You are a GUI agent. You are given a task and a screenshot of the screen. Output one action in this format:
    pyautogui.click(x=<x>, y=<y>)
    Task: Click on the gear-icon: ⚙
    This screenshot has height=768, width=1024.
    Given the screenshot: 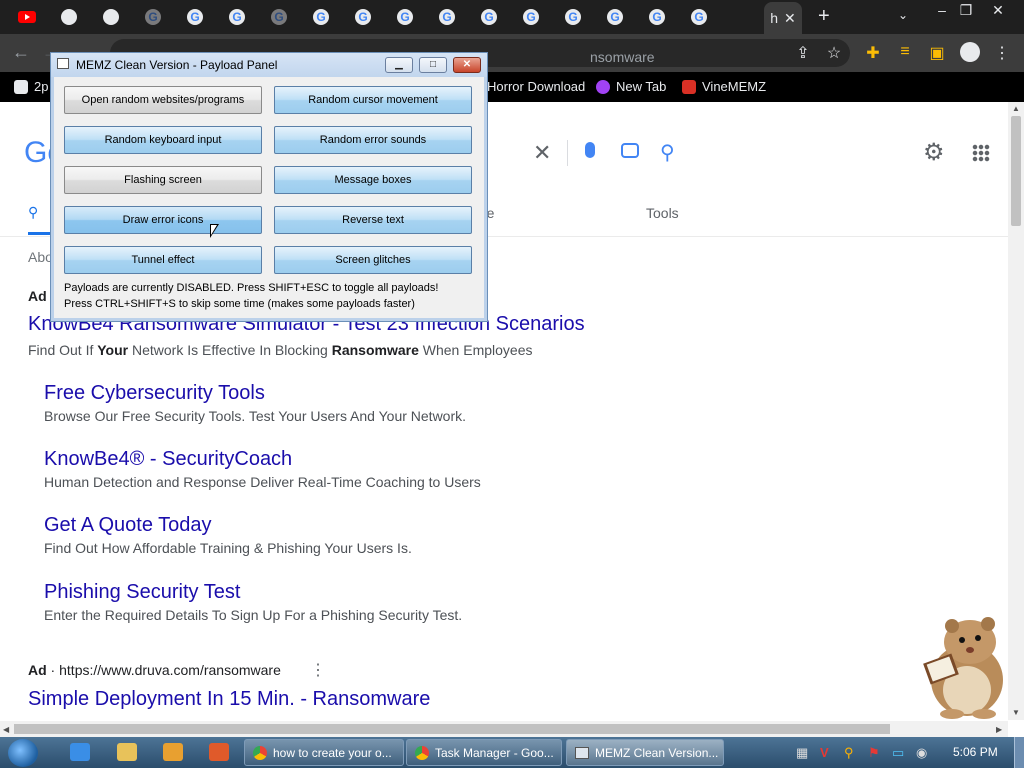 What is the action you would take?
    pyautogui.click(x=934, y=152)
    